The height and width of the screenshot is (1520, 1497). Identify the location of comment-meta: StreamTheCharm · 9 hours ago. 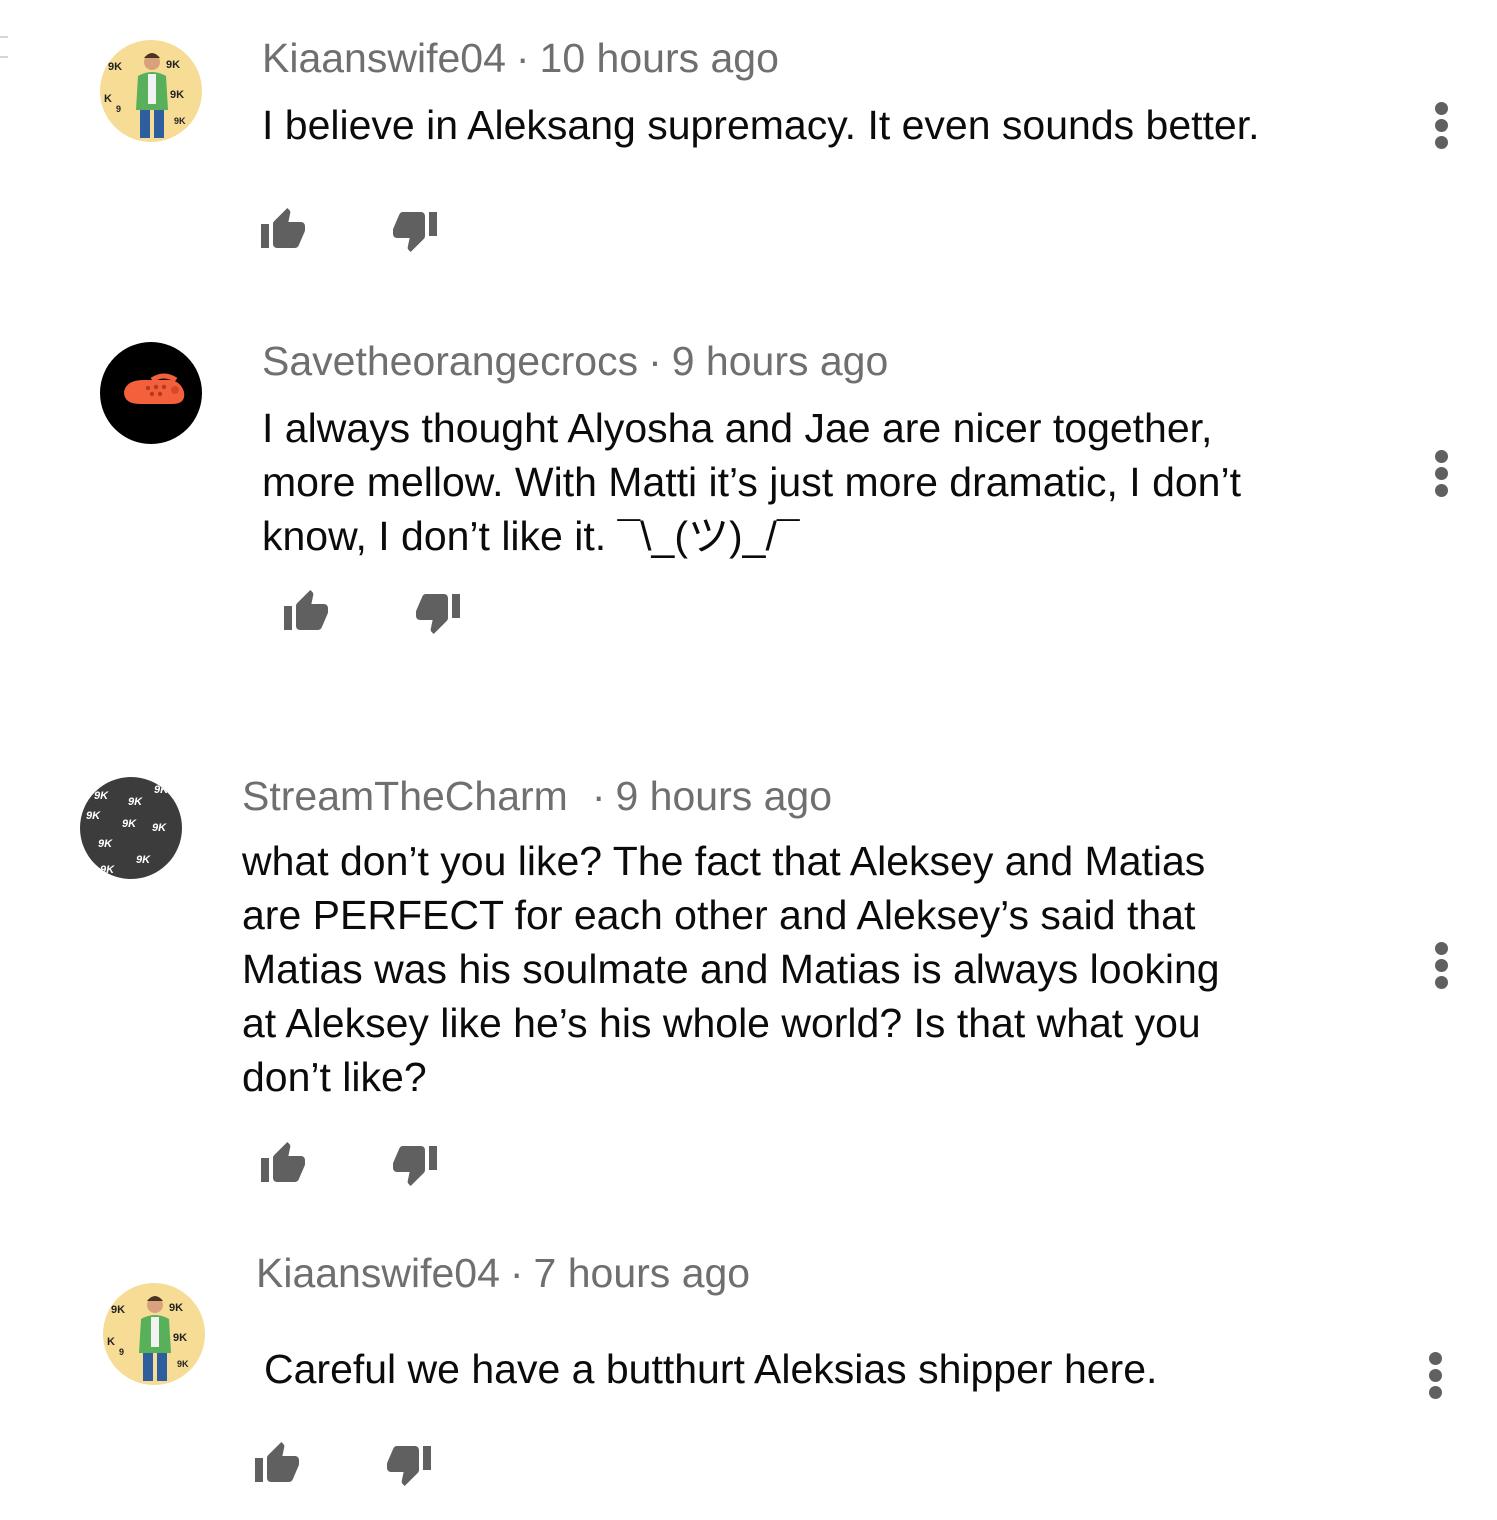
(537, 796).